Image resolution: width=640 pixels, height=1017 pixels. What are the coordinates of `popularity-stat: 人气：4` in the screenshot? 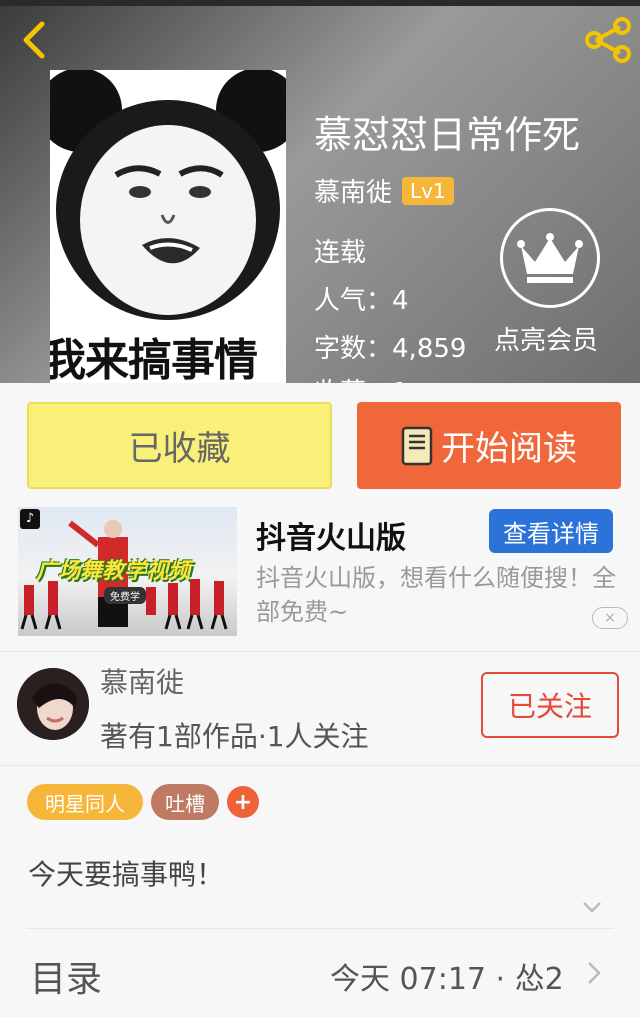 It's located at (361, 298).